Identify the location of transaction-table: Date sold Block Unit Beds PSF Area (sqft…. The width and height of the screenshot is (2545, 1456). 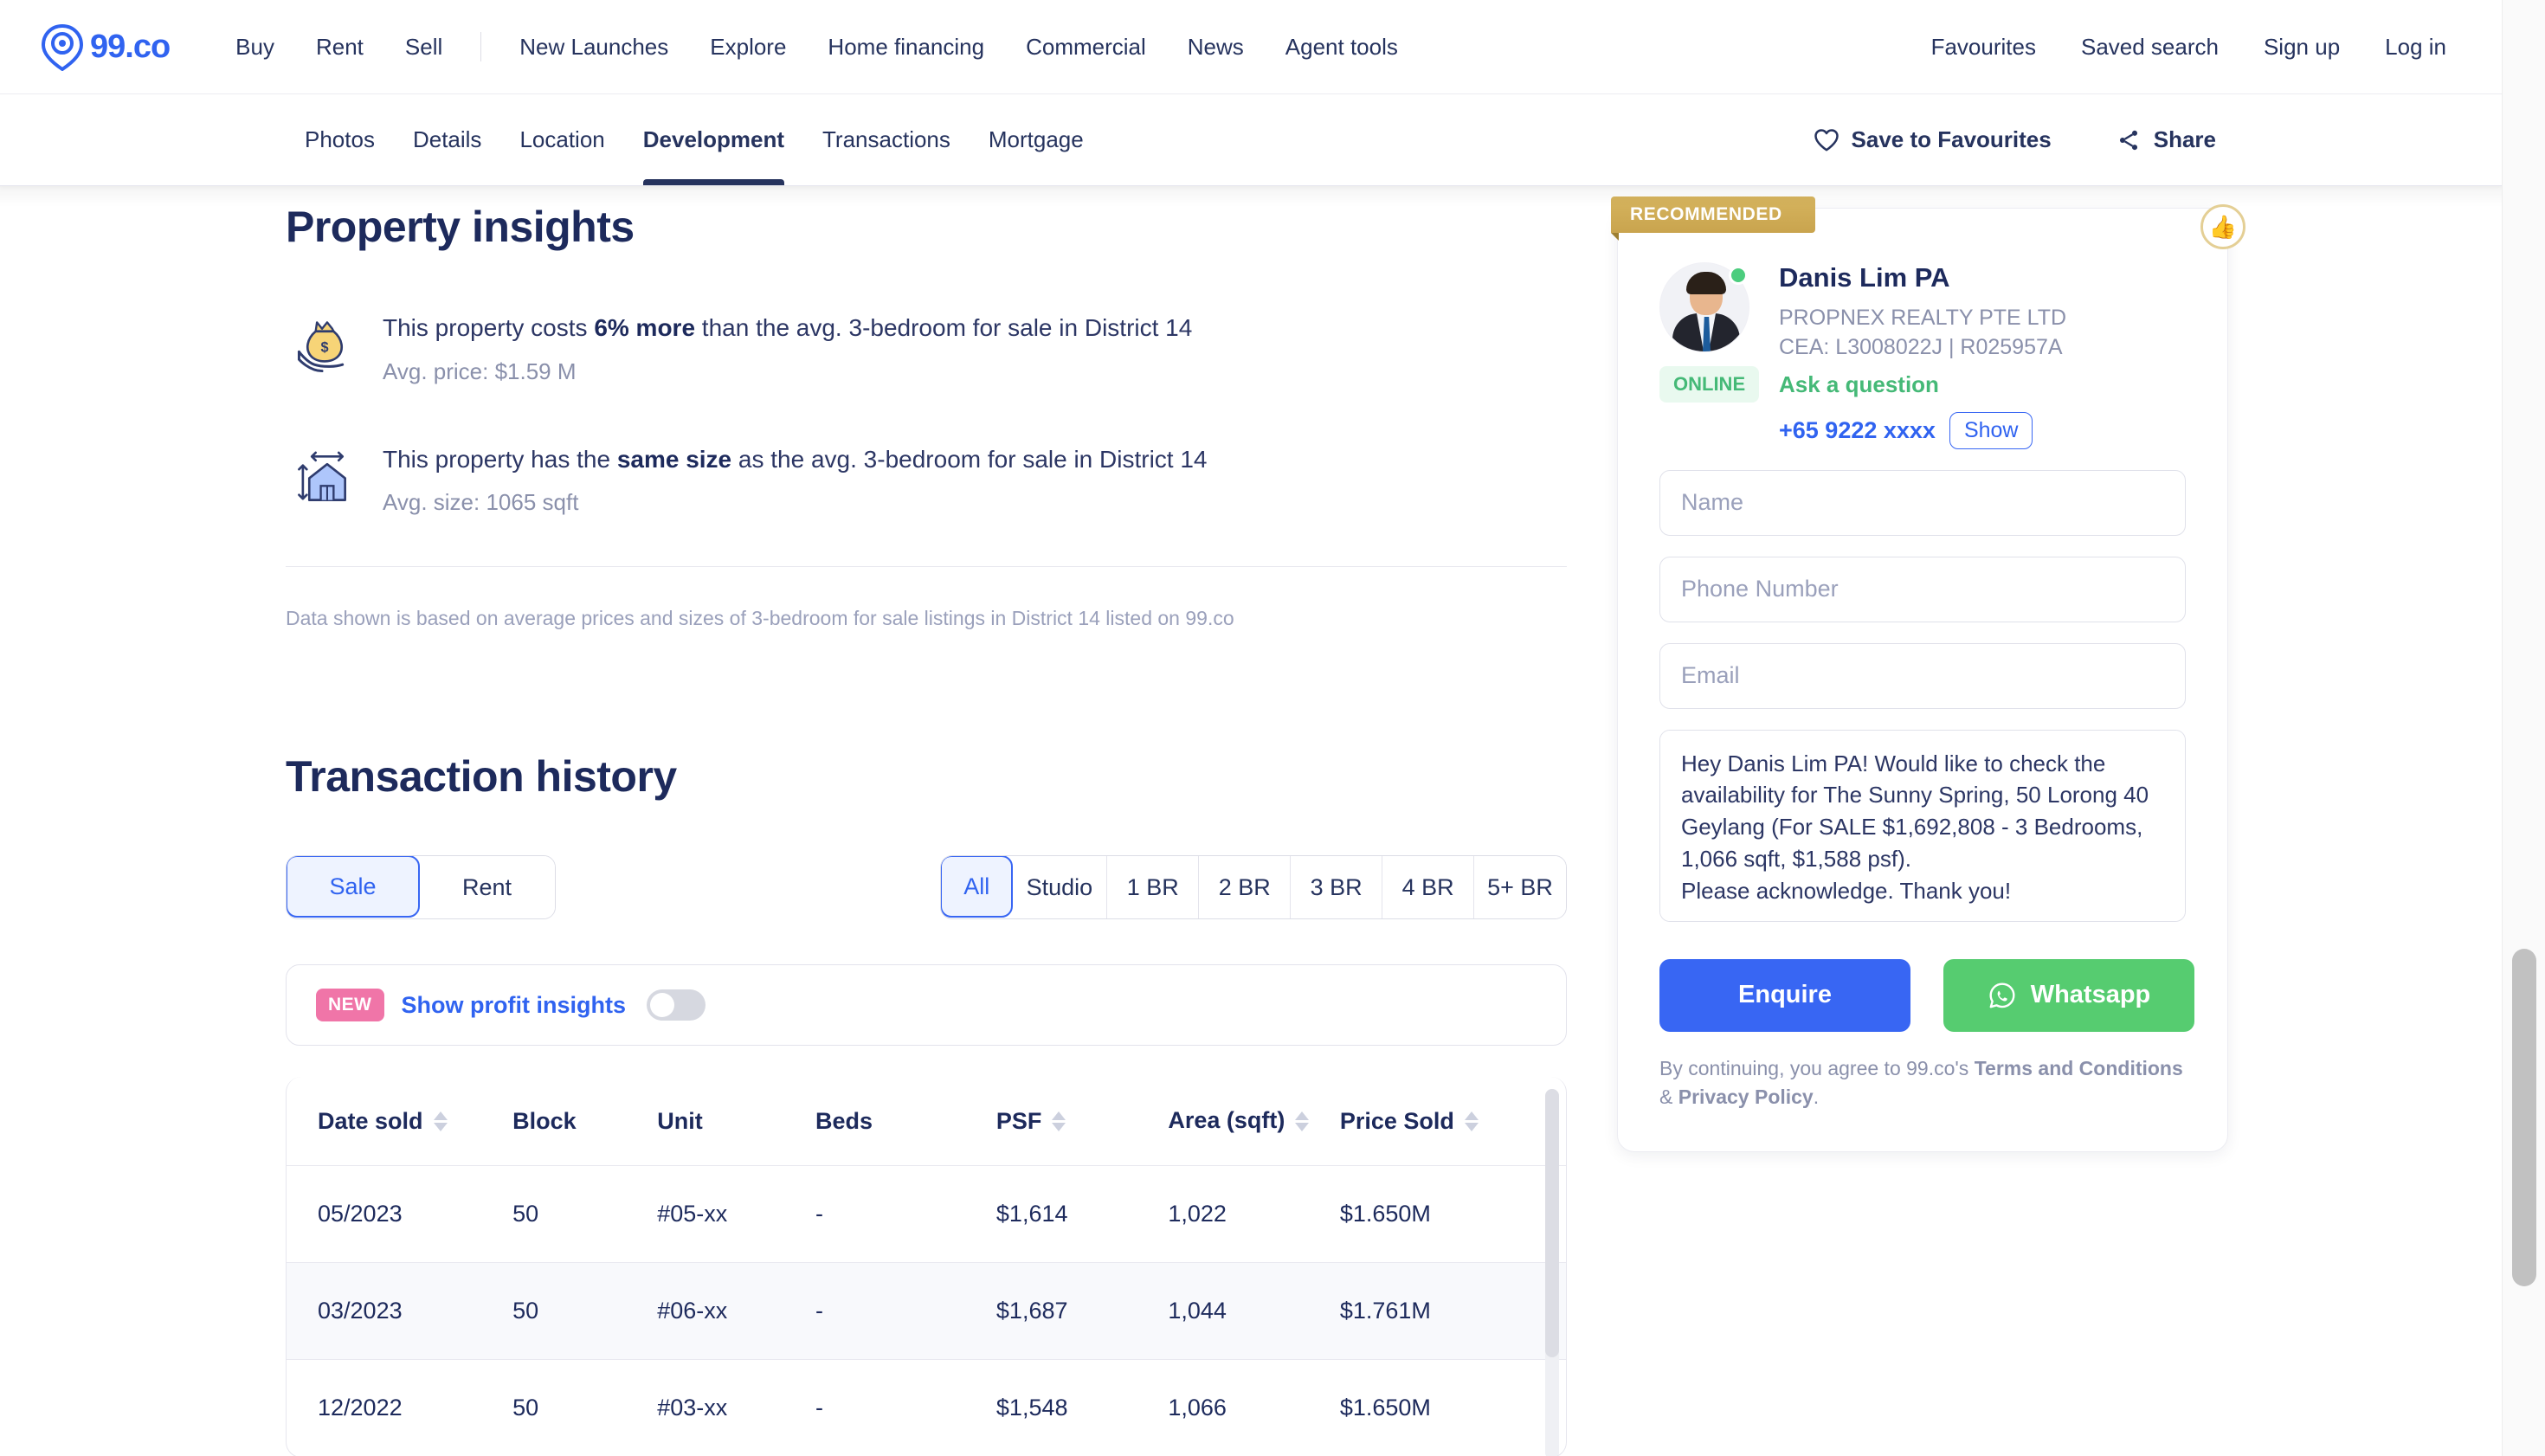
(926, 1266).